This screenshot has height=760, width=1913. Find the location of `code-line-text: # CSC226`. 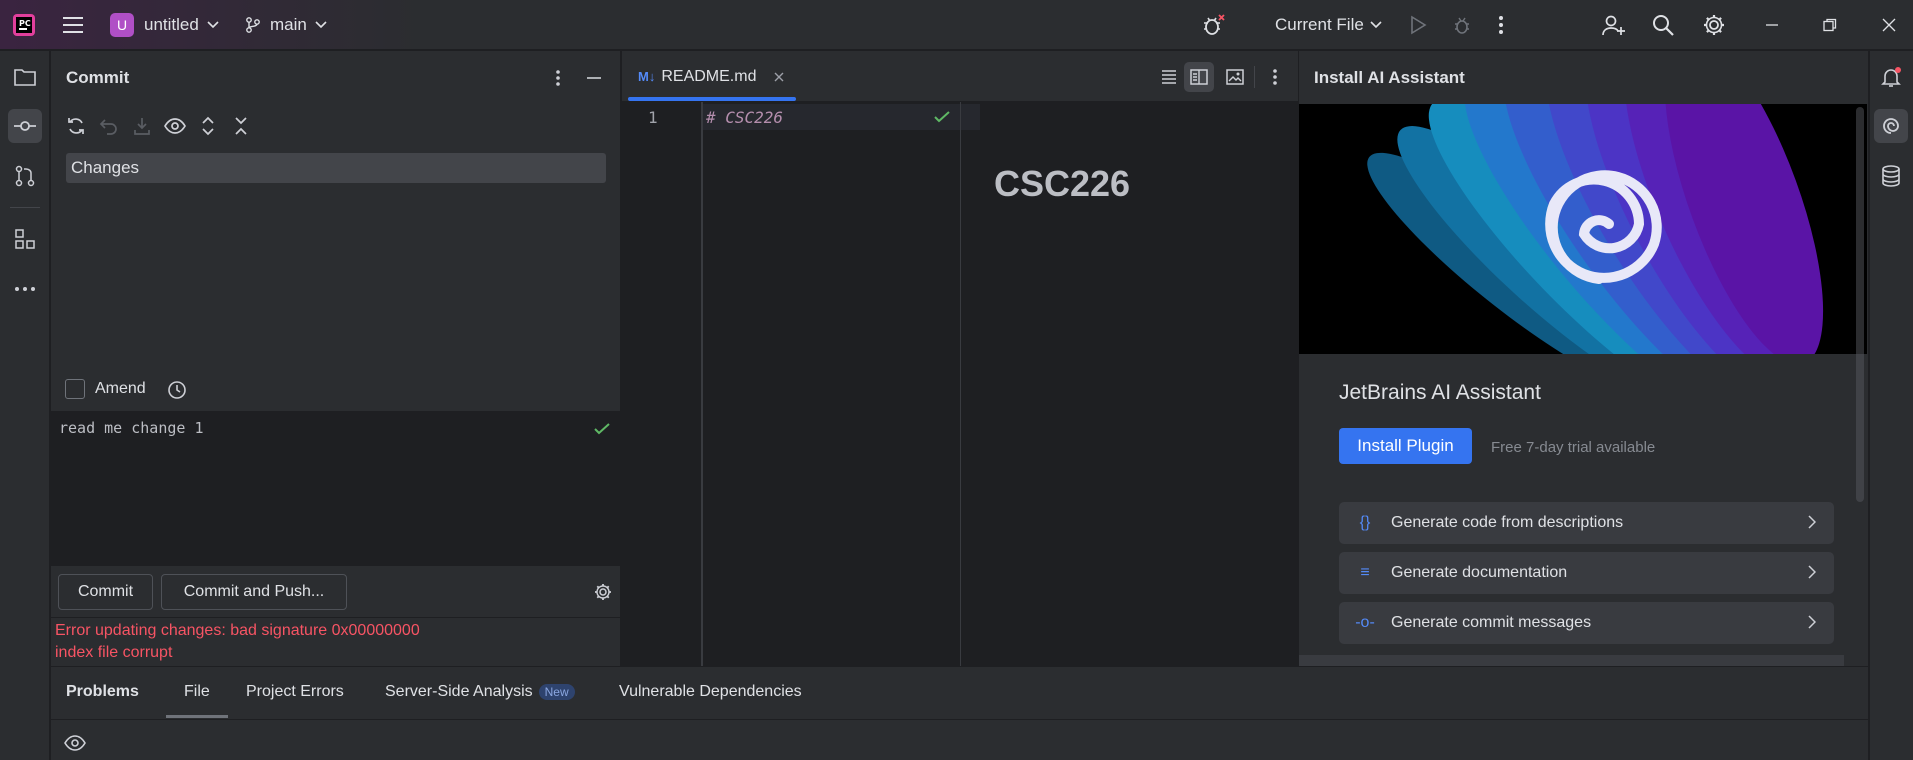

code-line-text: # CSC226 is located at coordinates (744, 117).